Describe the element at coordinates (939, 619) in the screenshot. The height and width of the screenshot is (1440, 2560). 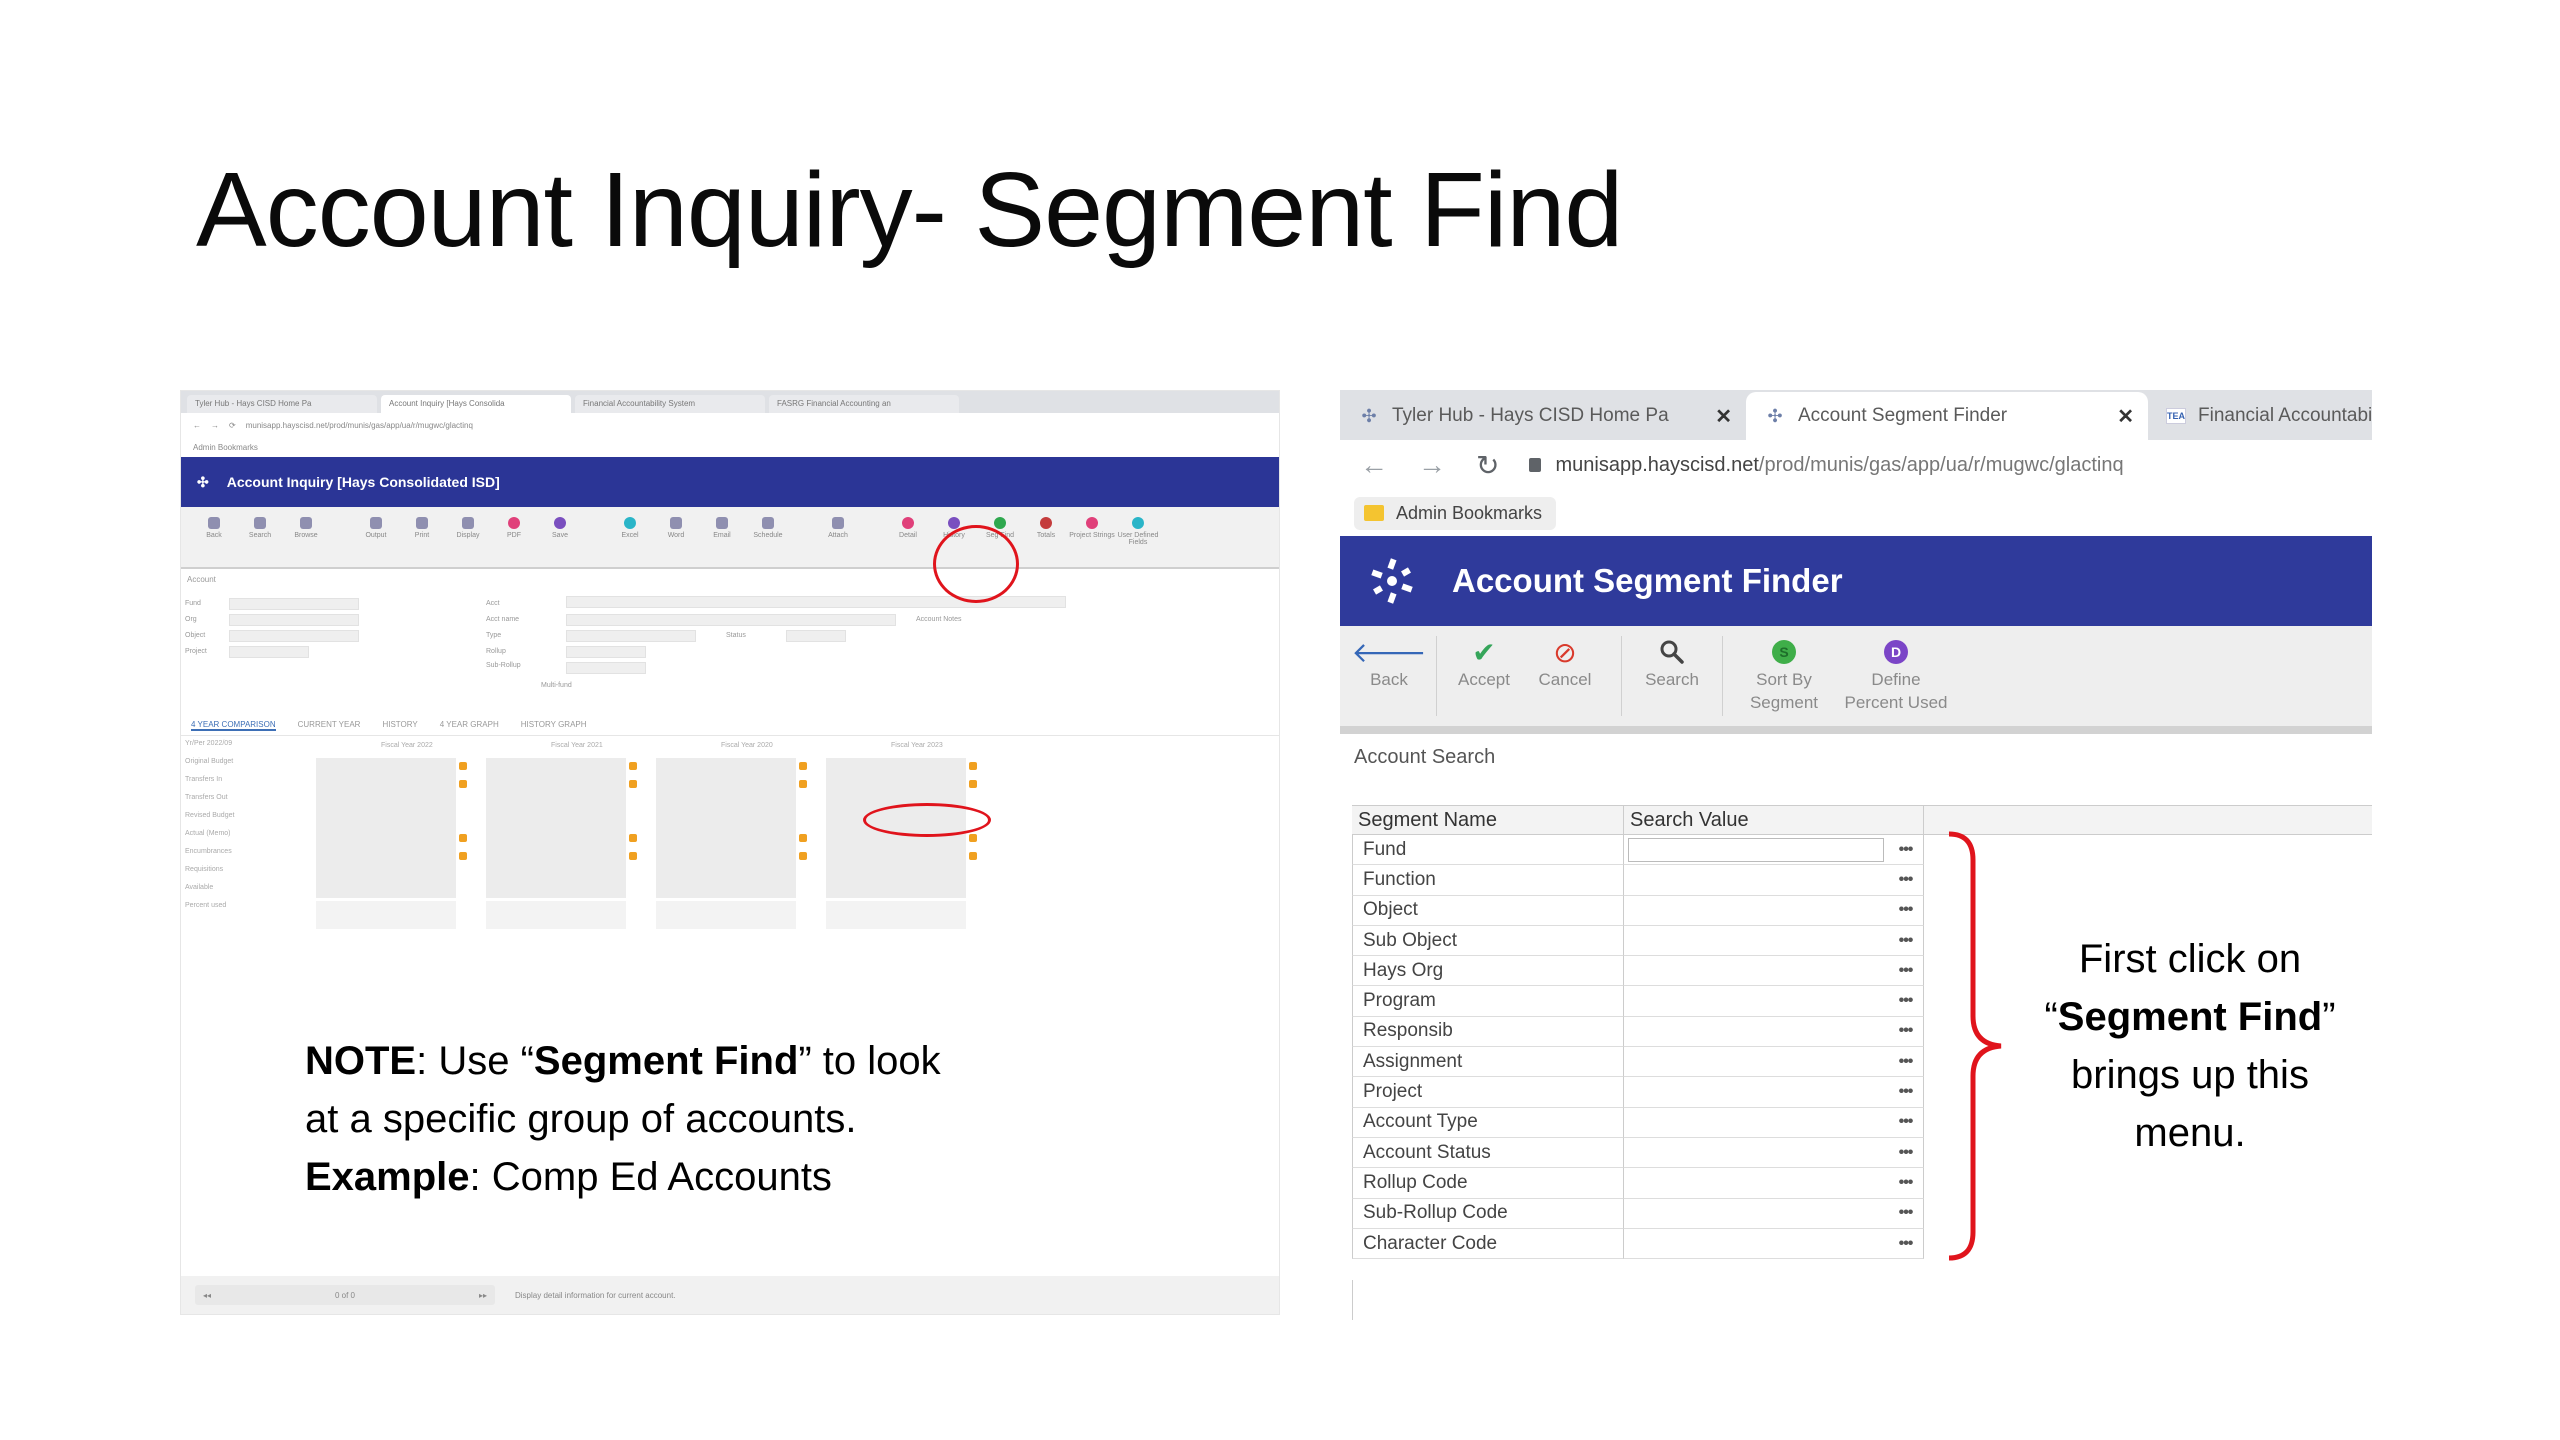
I see `account-notes-button: Account Notes` at that location.